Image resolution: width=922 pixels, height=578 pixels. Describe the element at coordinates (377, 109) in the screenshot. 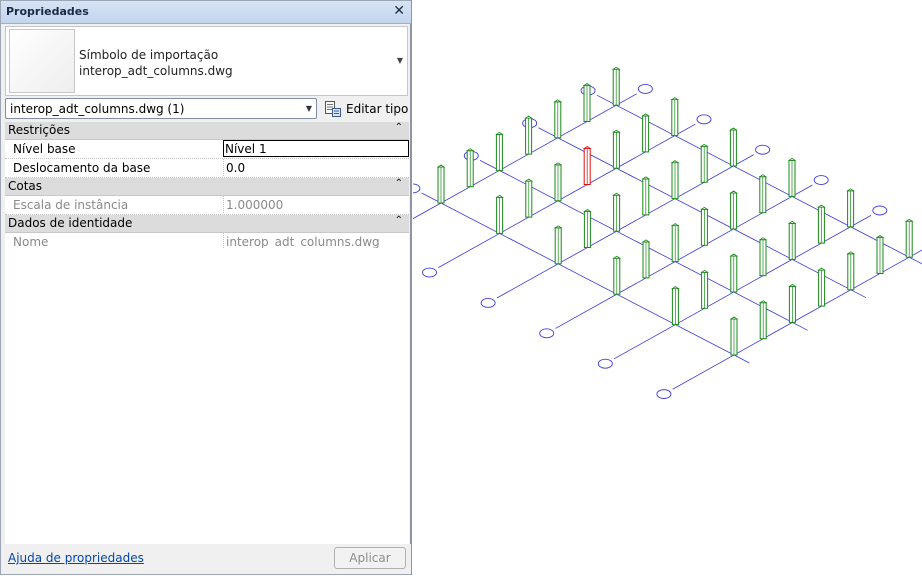

I see `edit-type-label: Editar tipo` at that location.